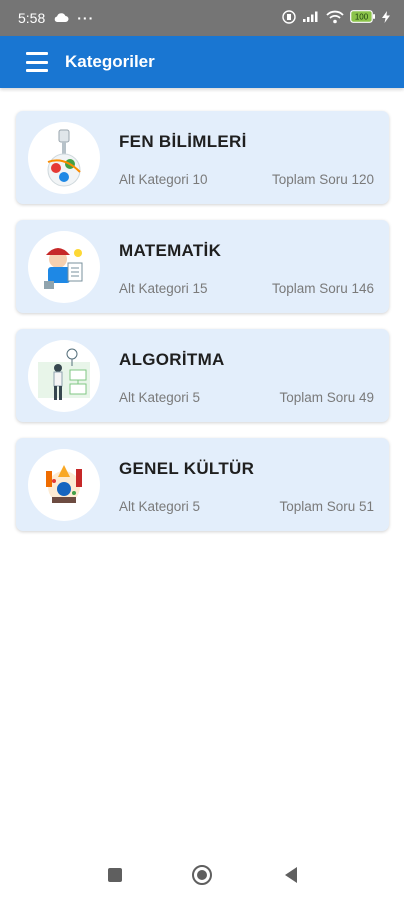 This screenshot has width=404, height=900. I want to click on question-total: Toplam Soru 146, so click(322, 288).